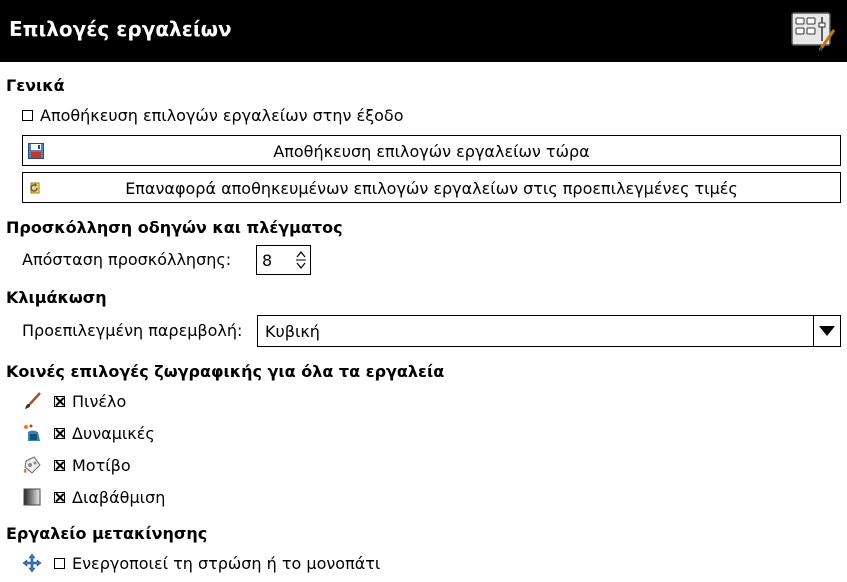 The image size is (847, 582). I want to click on tool-options-icon, so click(813, 32).